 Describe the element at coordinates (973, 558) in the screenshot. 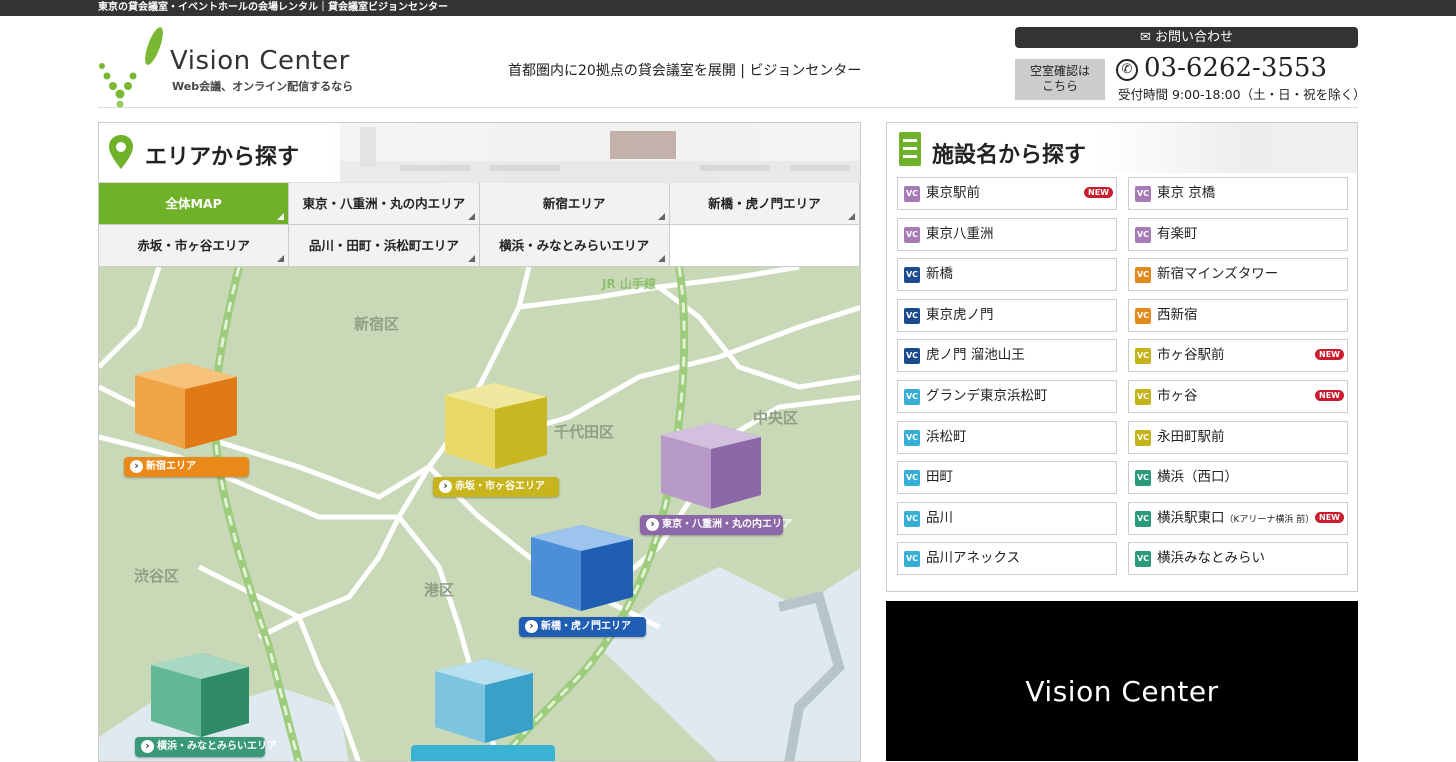

I see `facility-name: 品川アネックス` at that location.